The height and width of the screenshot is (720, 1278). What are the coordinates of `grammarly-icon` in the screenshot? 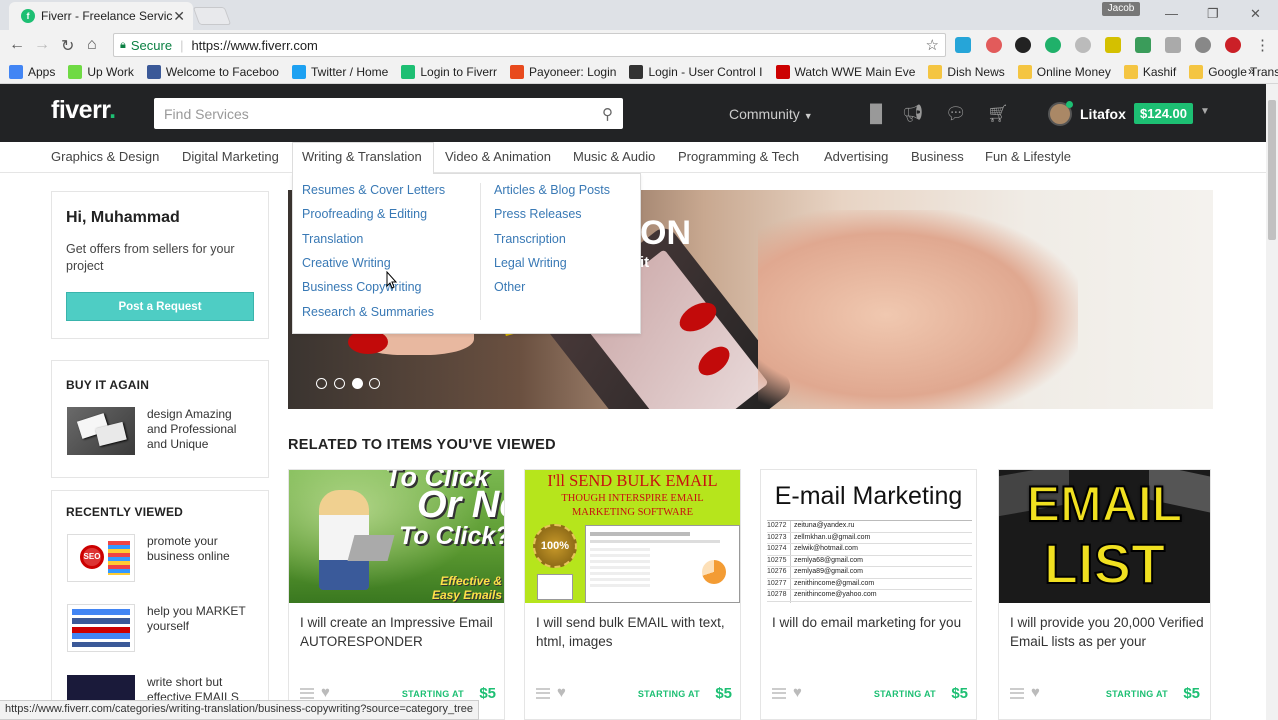 It's located at (1053, 45).